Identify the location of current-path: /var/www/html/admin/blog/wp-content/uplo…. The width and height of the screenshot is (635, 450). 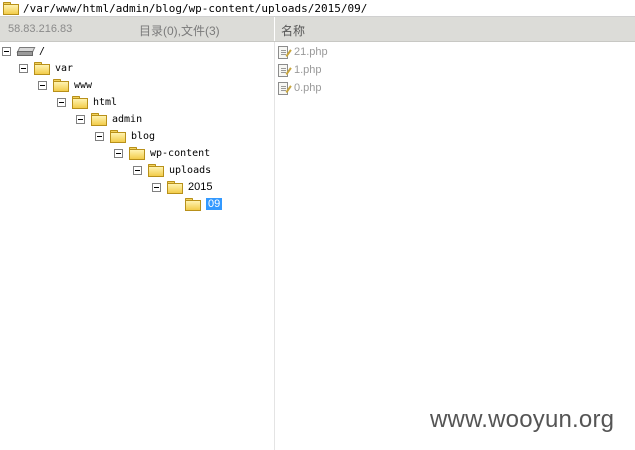
(195, 8).